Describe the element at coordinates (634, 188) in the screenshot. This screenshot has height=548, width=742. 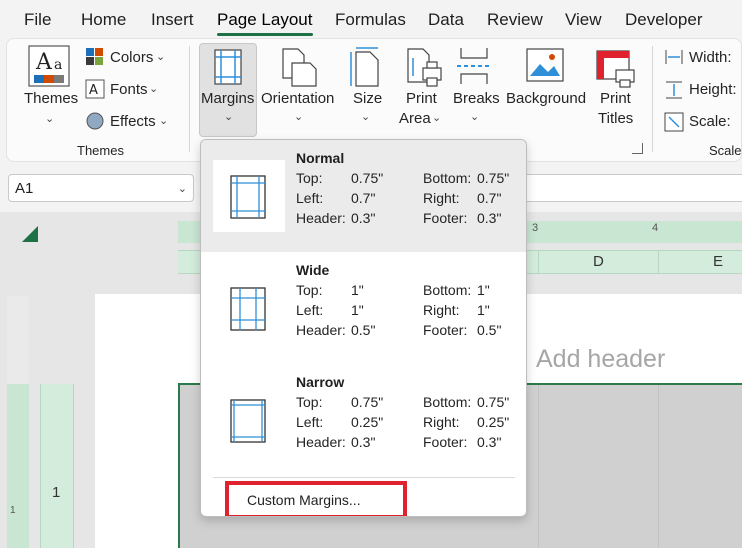
I see `formula-bar` at that location.